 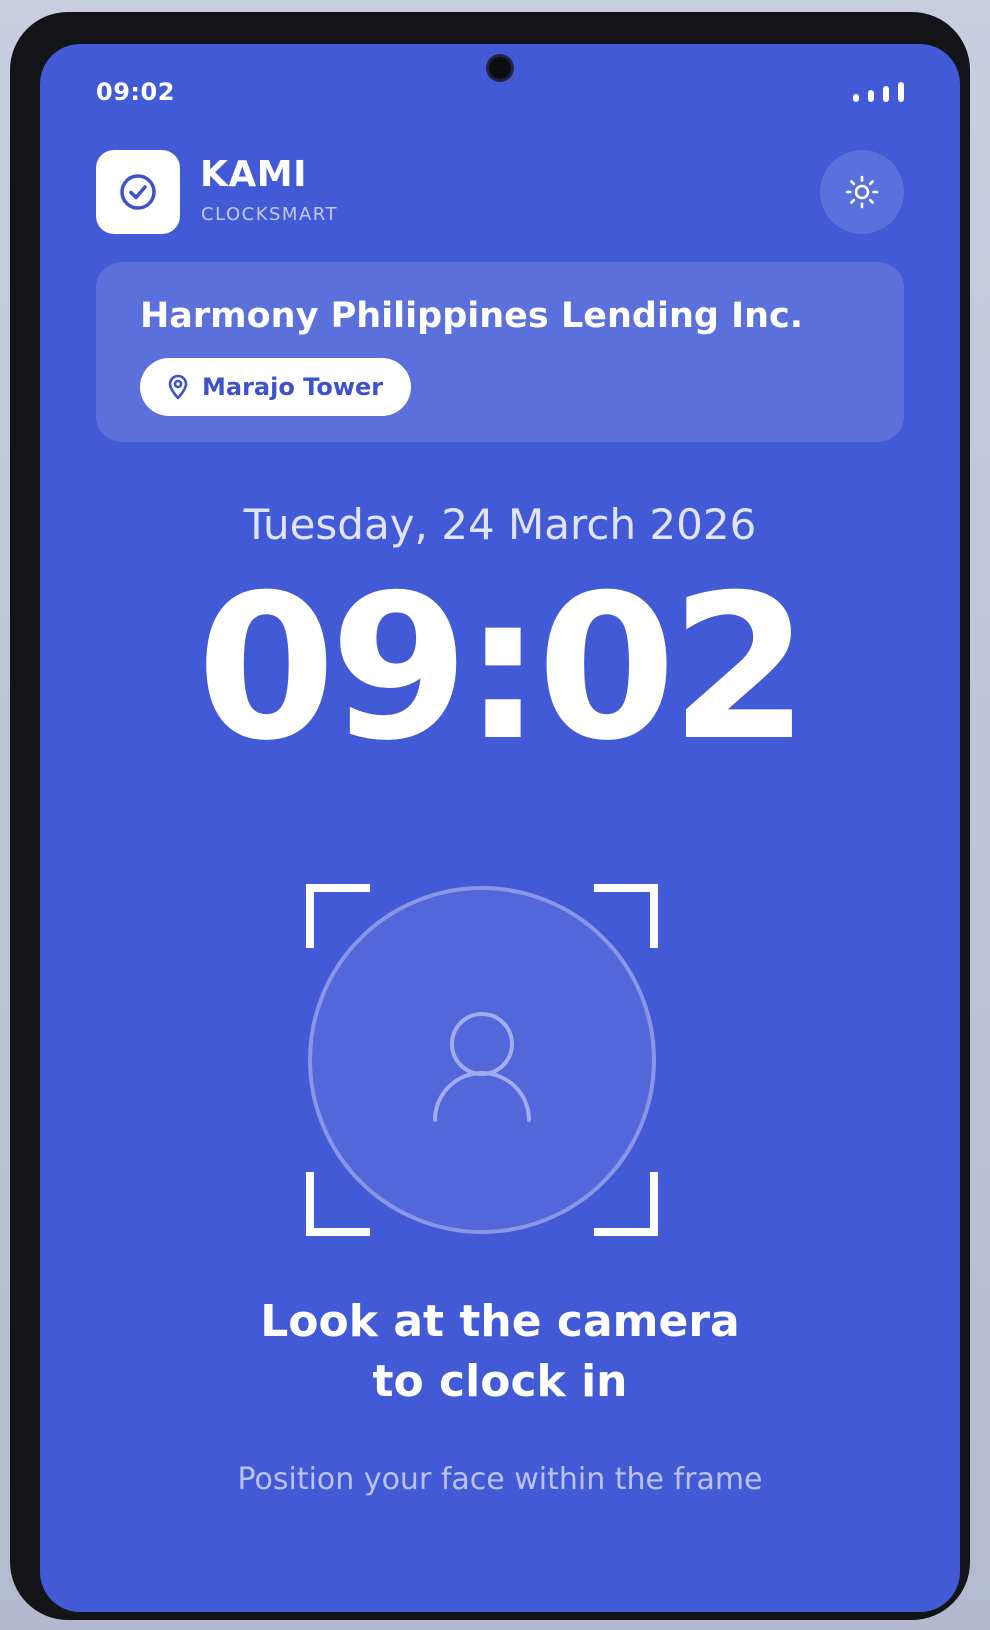 I want to click on status-bar-time: 09:02, so click(x=135, y=92).